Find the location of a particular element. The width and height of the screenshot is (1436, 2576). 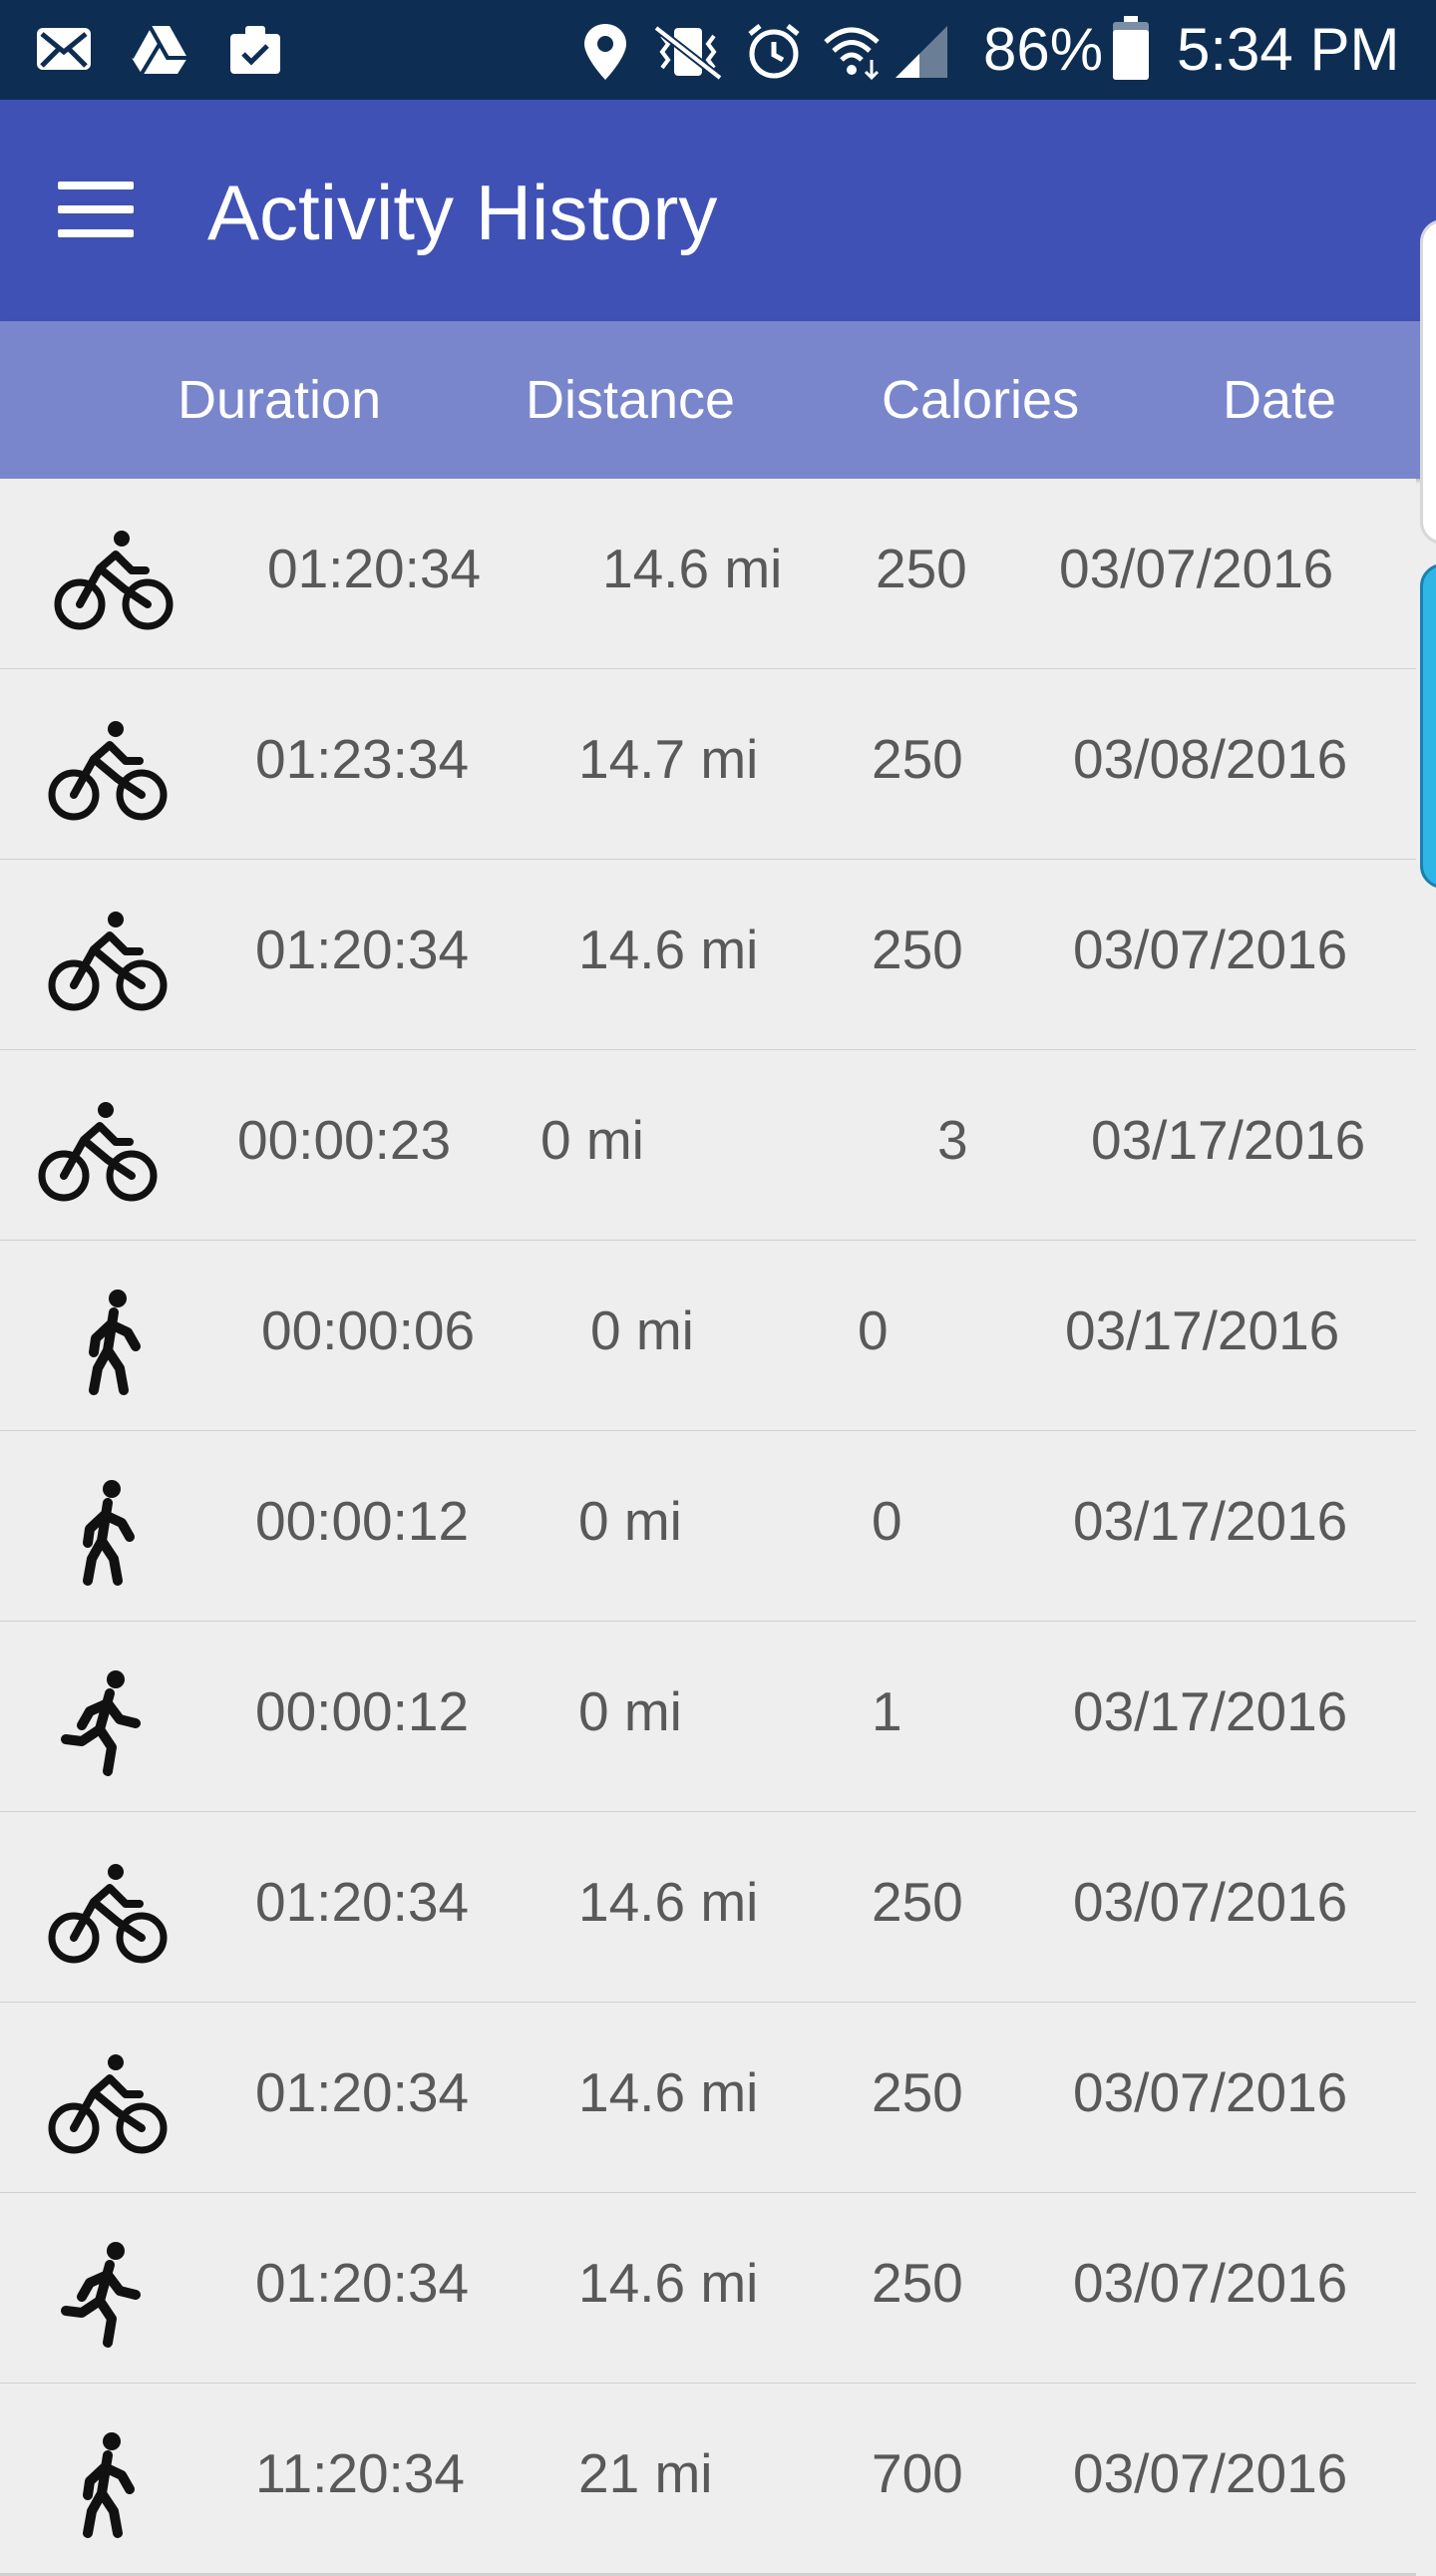

vibrate-icon is located at coordinates (688, 53).